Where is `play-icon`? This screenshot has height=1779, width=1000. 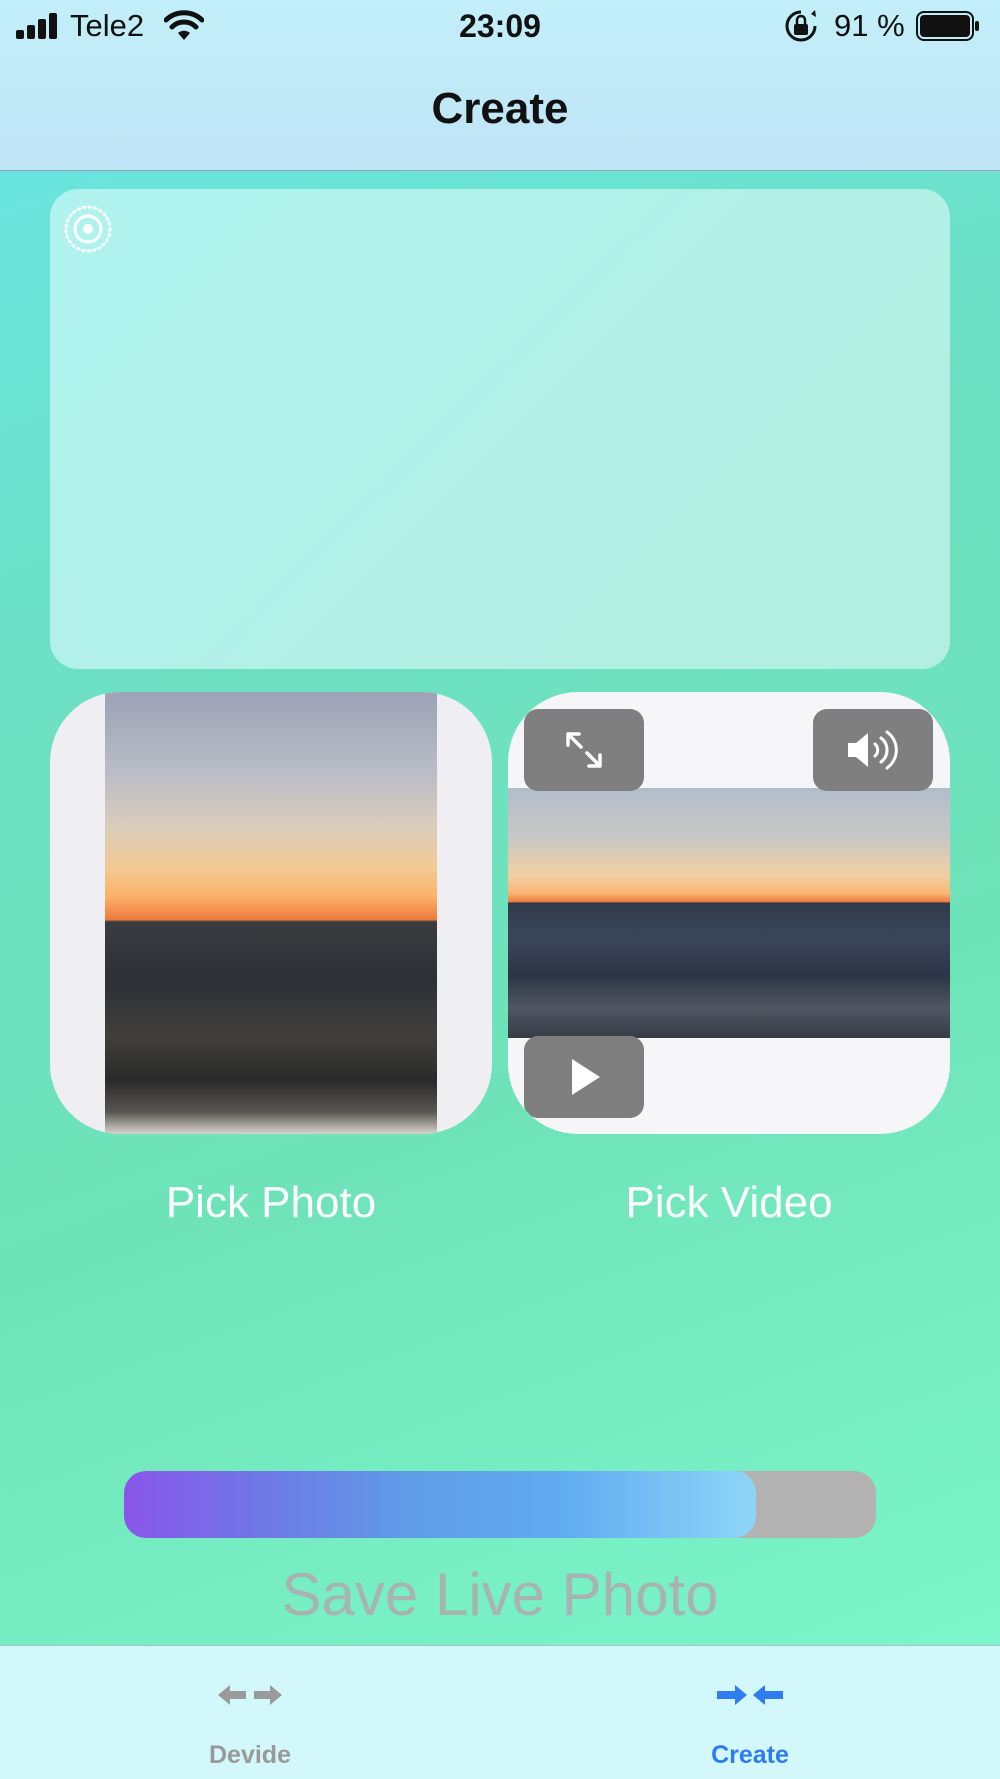
play-icon is located at coordinates (586, 1077).